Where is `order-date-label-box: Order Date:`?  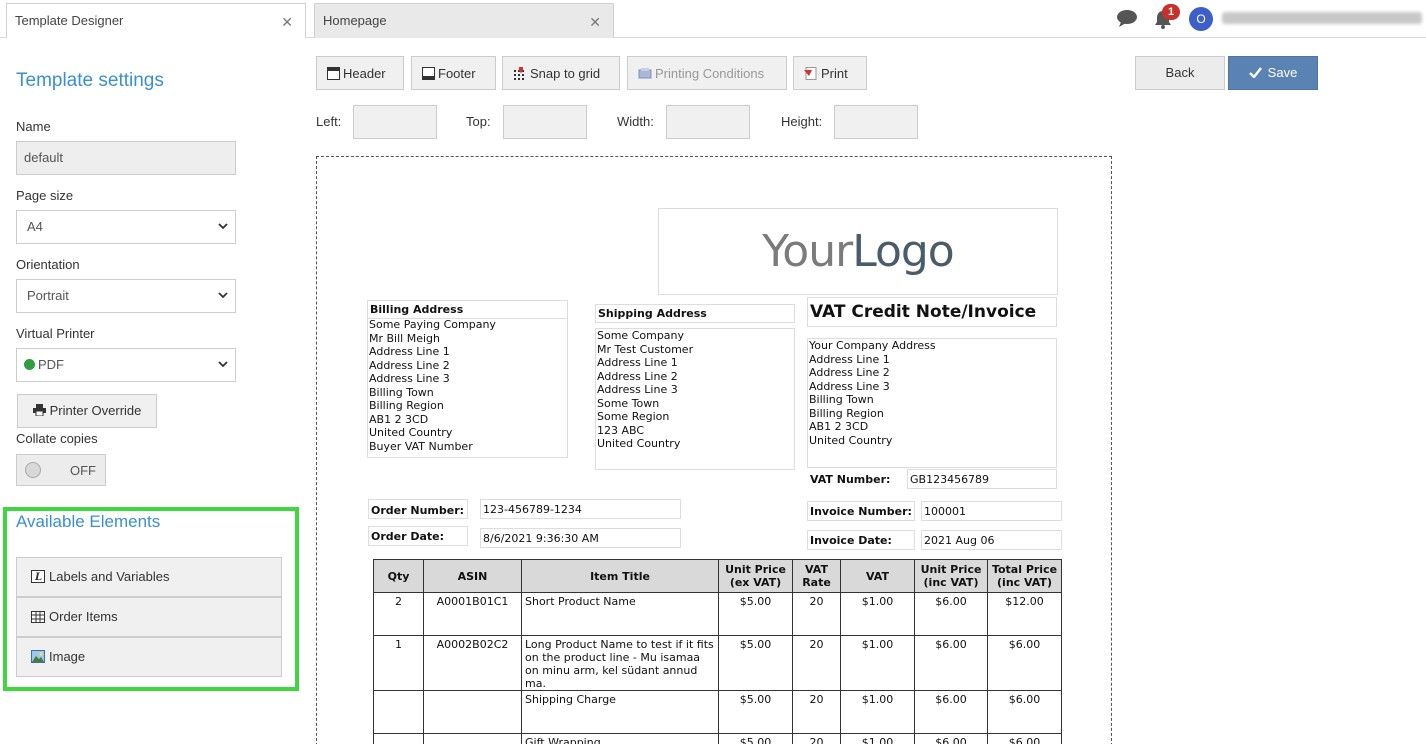 order-date-label-box: Order Date: is located at coordinates (418, 536).